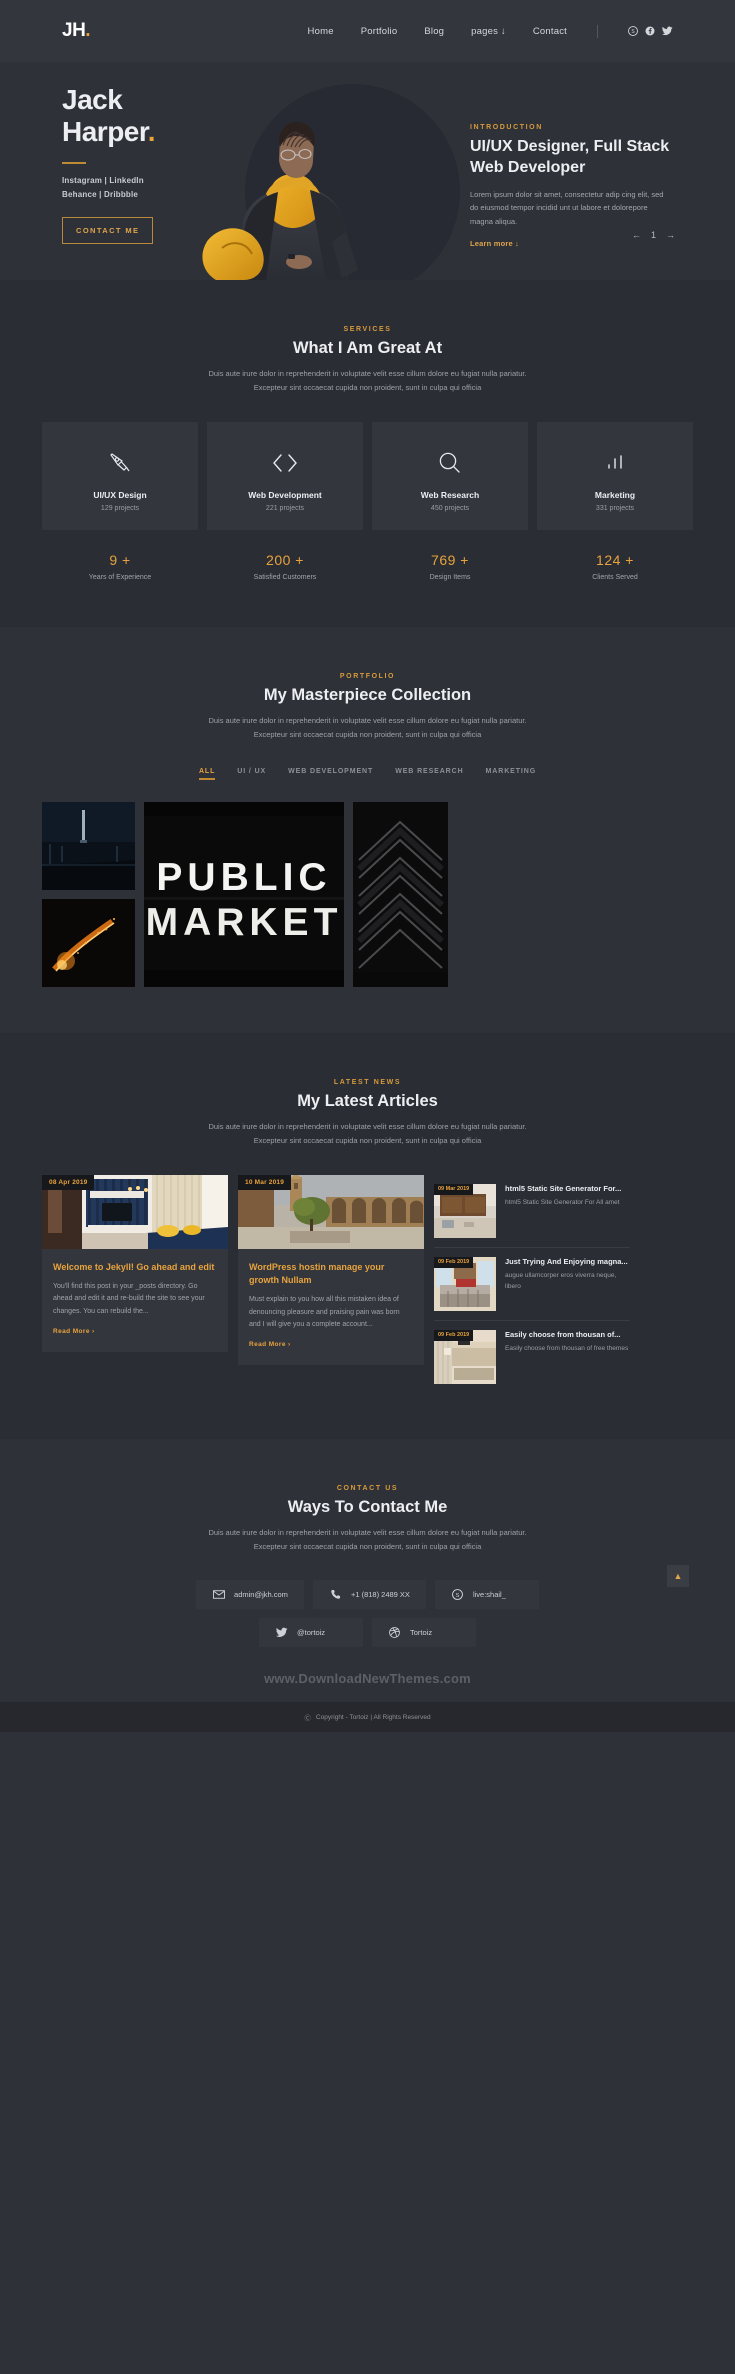 The height and width of the screenshot is (2374, 735). I want to click on contact-me-button: CONTACT ME, so click(108, 230).